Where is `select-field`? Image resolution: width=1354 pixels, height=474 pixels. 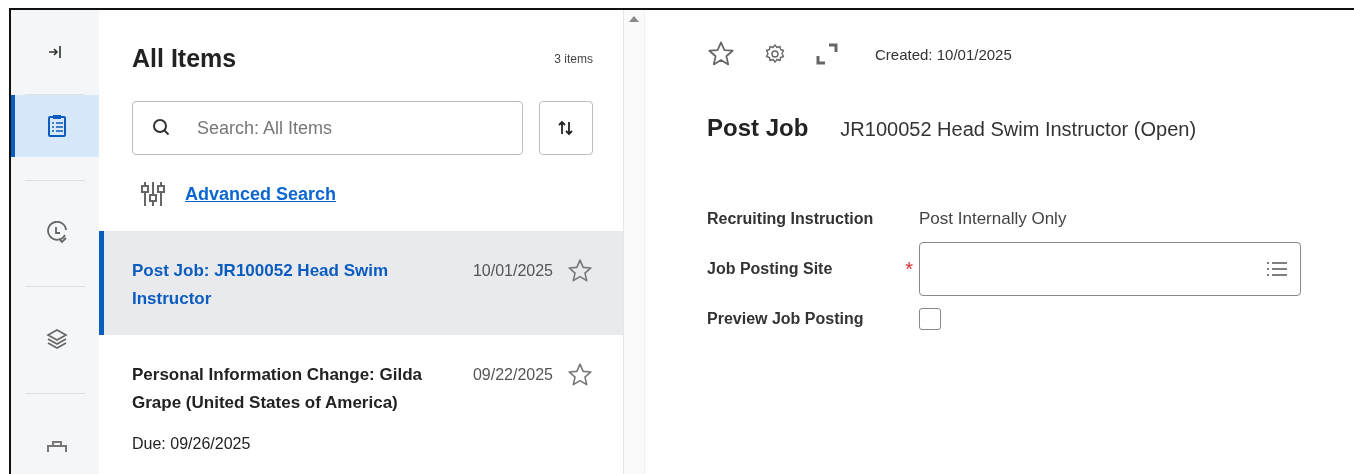 select-field is located at coordinates (1110, 269).